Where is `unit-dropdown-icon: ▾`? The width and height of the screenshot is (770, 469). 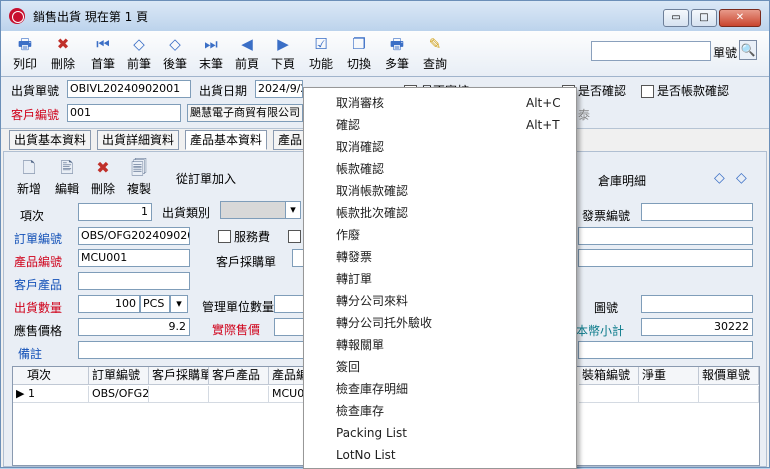
unit-dropdown-icon: ▾ is located at coordinates (179, 304).